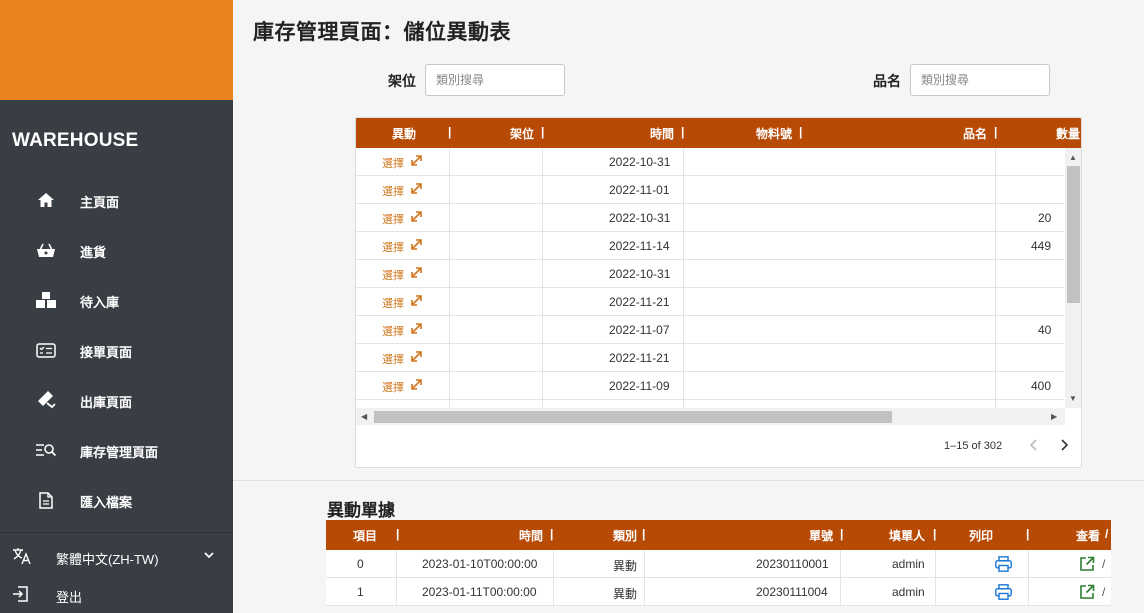 The width and height of the screenshot is (1144, 613). What do you see at coordinates (792, 564) in the screenshot?
I see `number-cell: 20230110001` at bounding box center [792, 564].